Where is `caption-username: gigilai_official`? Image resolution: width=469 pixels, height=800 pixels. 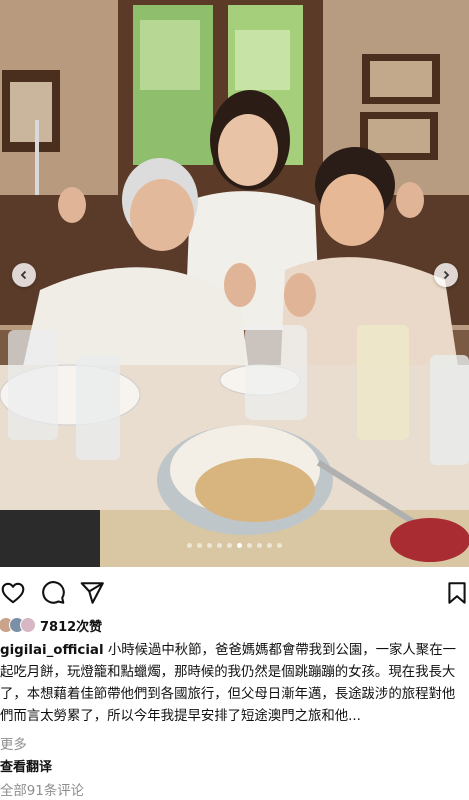 caption-username: gigilai_official is located at coordinates (52, 650).